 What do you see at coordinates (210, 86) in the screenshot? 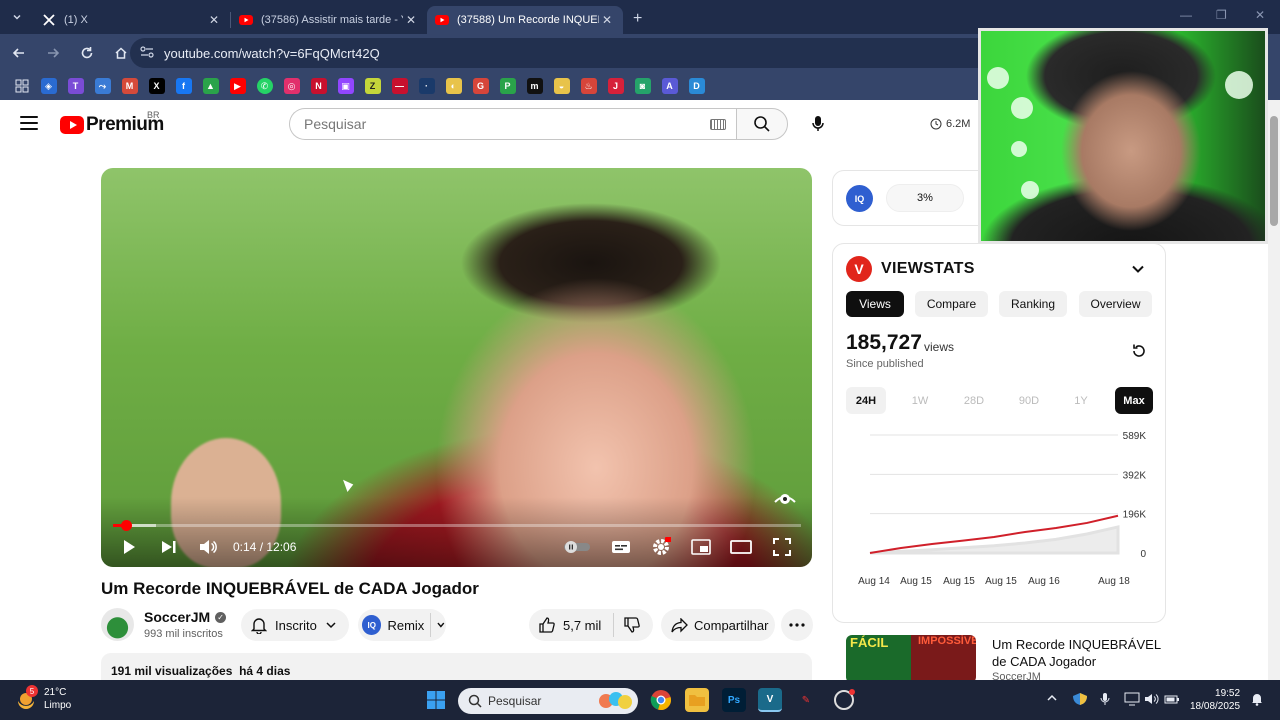
I see `bookmark-drive-icon: ▲` at bounding box center [210, 86].